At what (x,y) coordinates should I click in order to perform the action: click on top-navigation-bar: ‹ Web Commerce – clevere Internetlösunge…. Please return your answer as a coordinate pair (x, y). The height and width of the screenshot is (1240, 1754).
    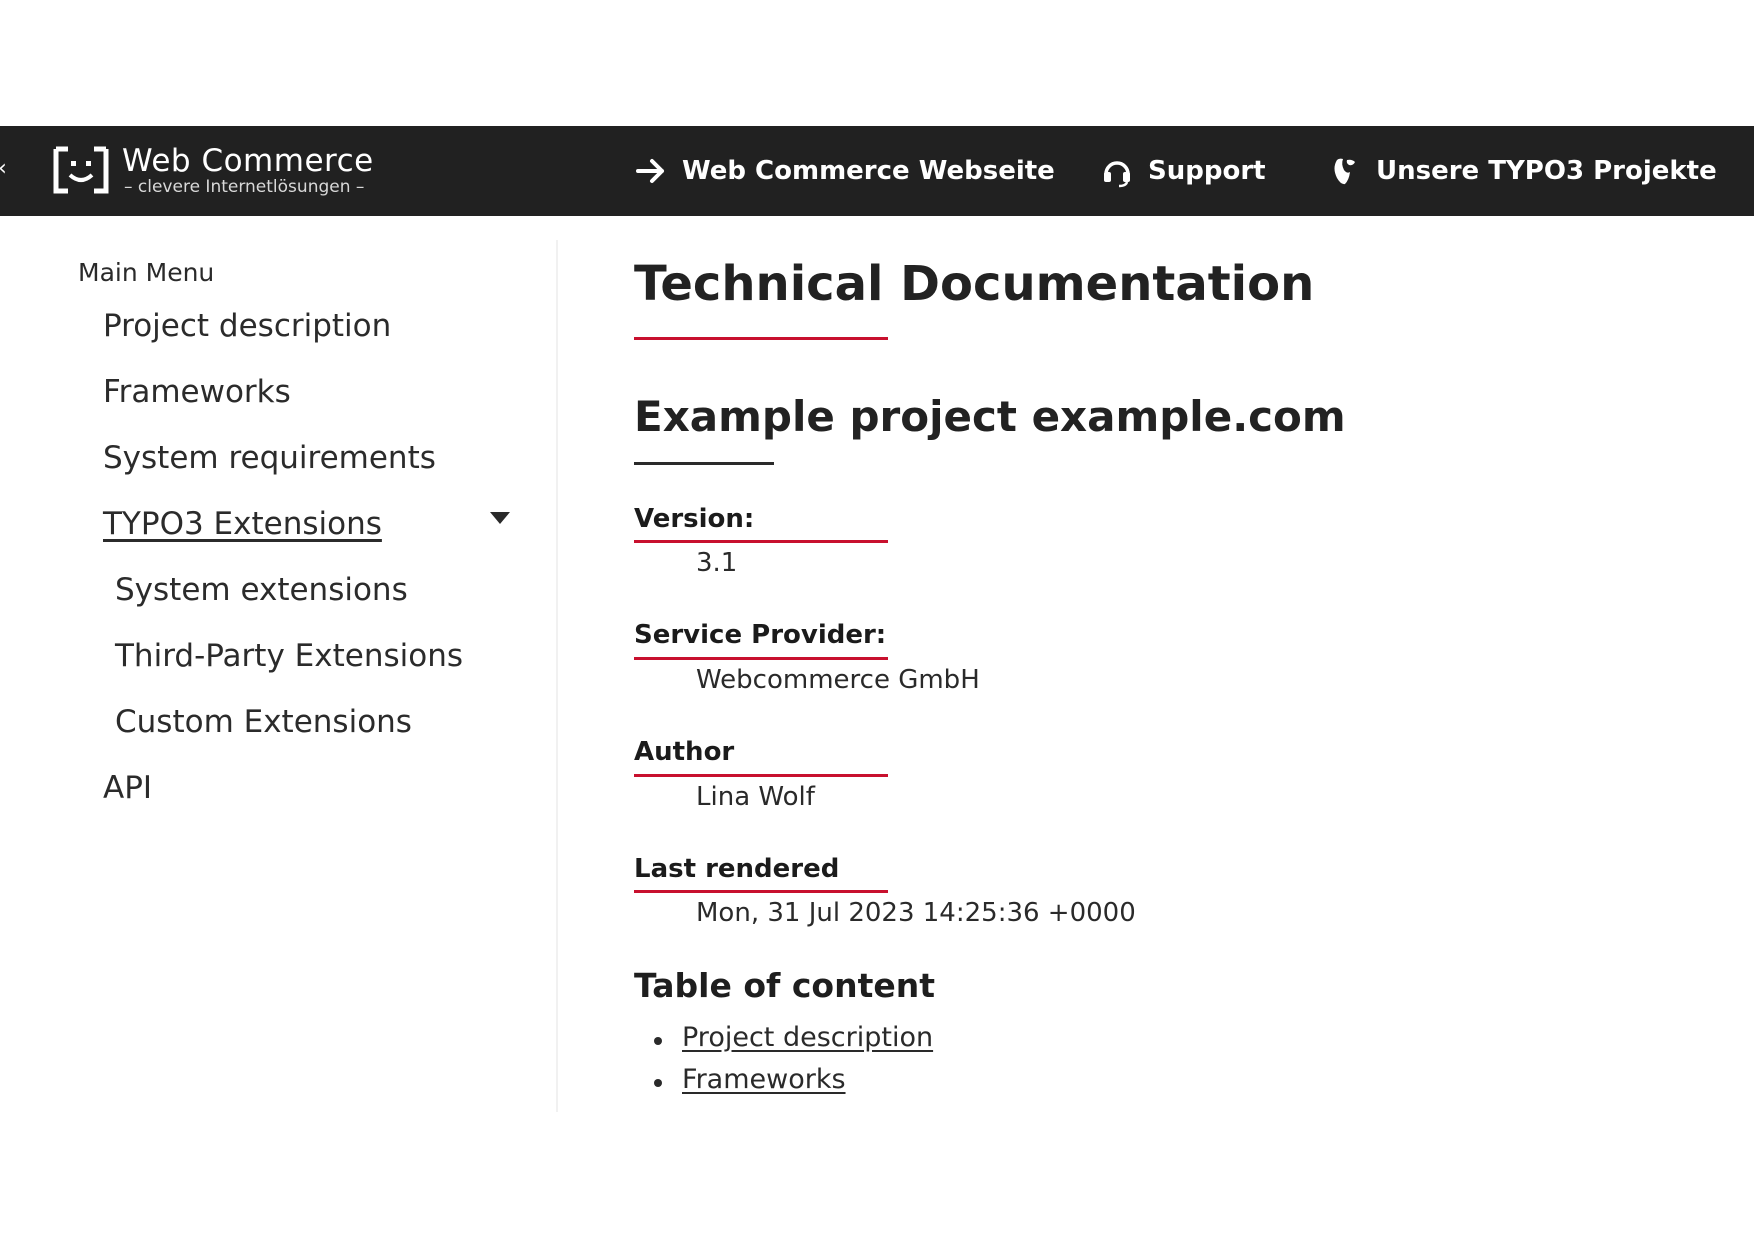
    Looking at the image, I should click on (877, 171).